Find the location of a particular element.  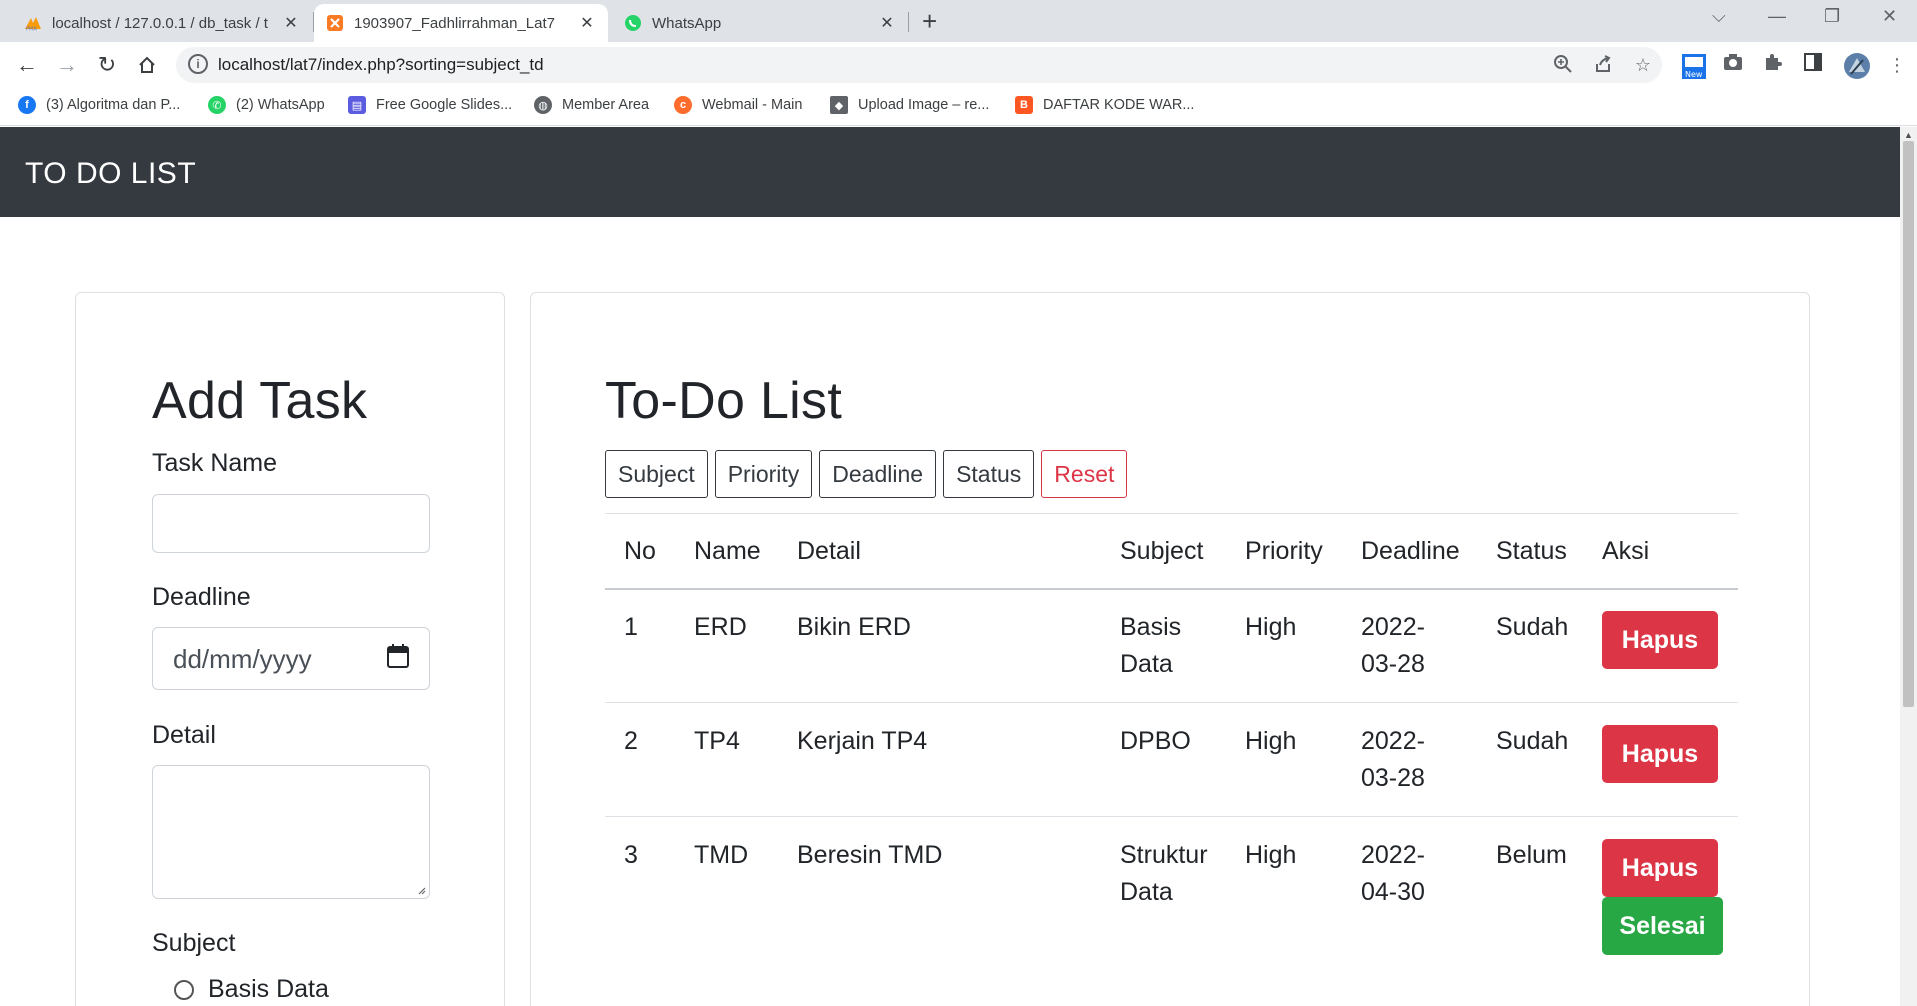

subject-option-basis-data: Basis Data is located at coordinates (251, 989).